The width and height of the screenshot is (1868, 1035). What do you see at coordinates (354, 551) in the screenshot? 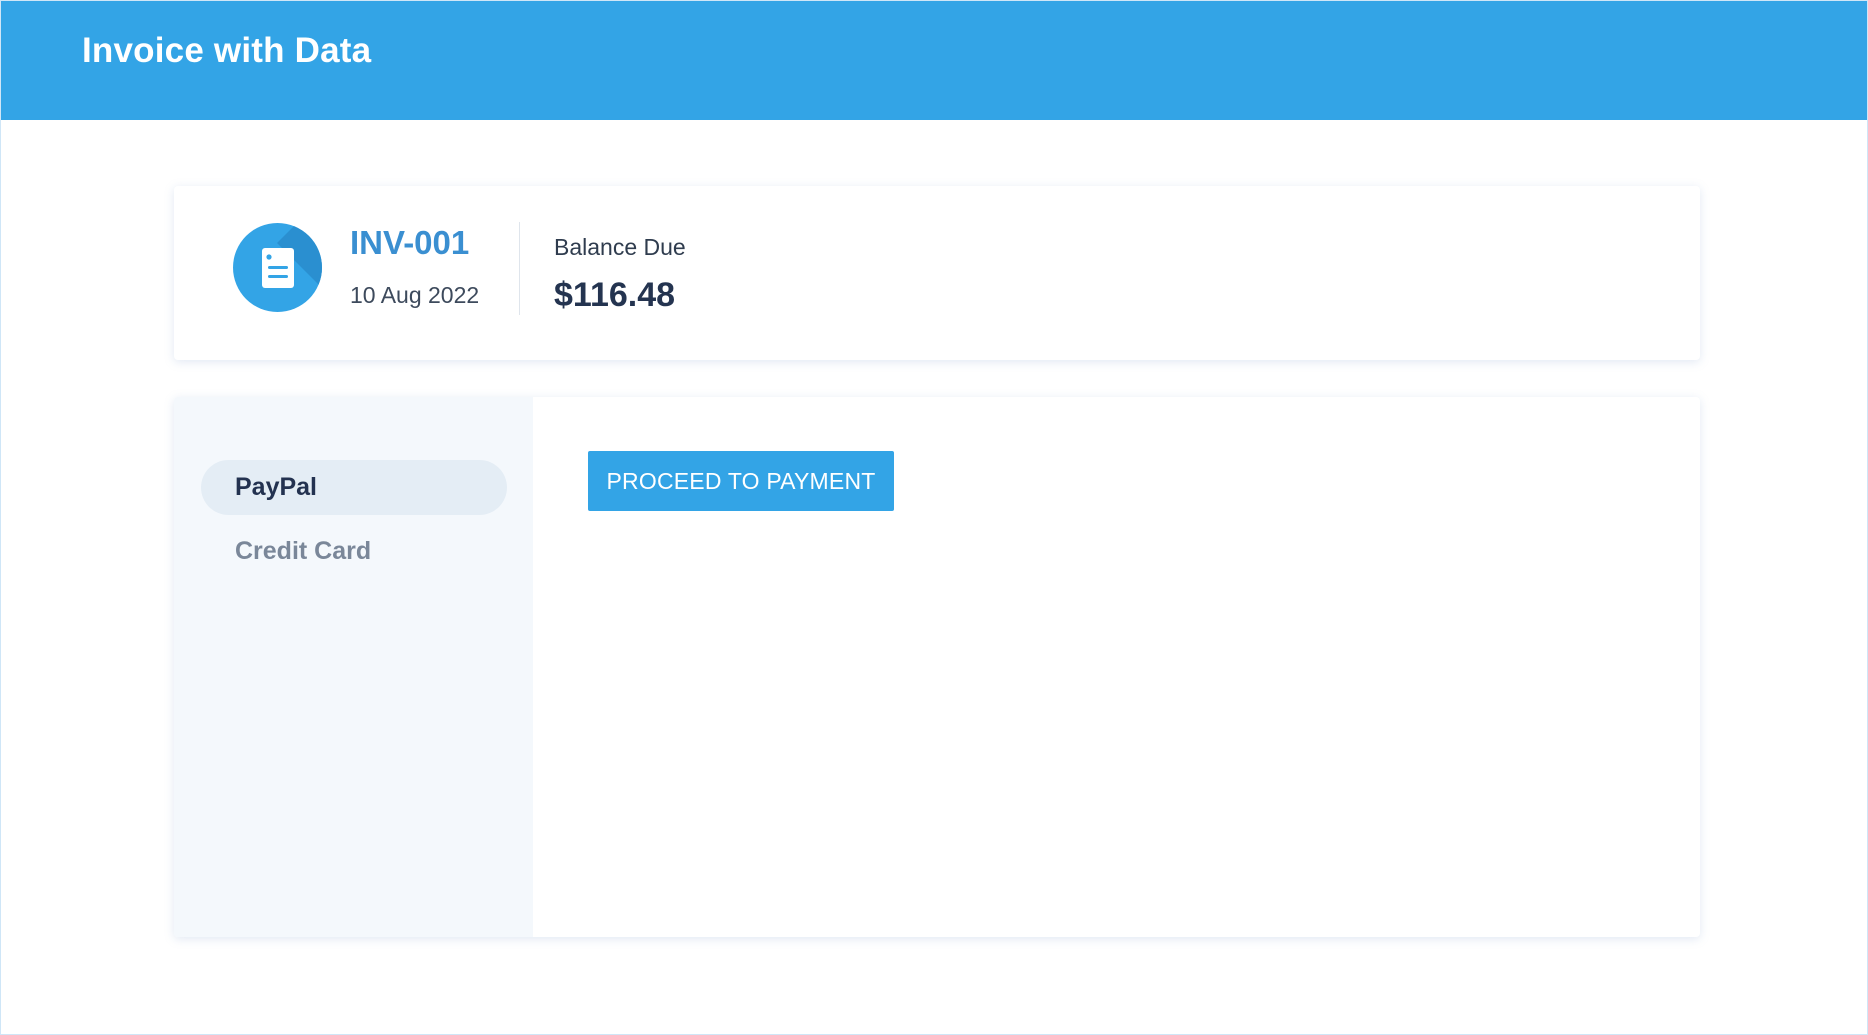
I see `payment-method-credit-card: Credit Card` at bounding box center [354, 551].